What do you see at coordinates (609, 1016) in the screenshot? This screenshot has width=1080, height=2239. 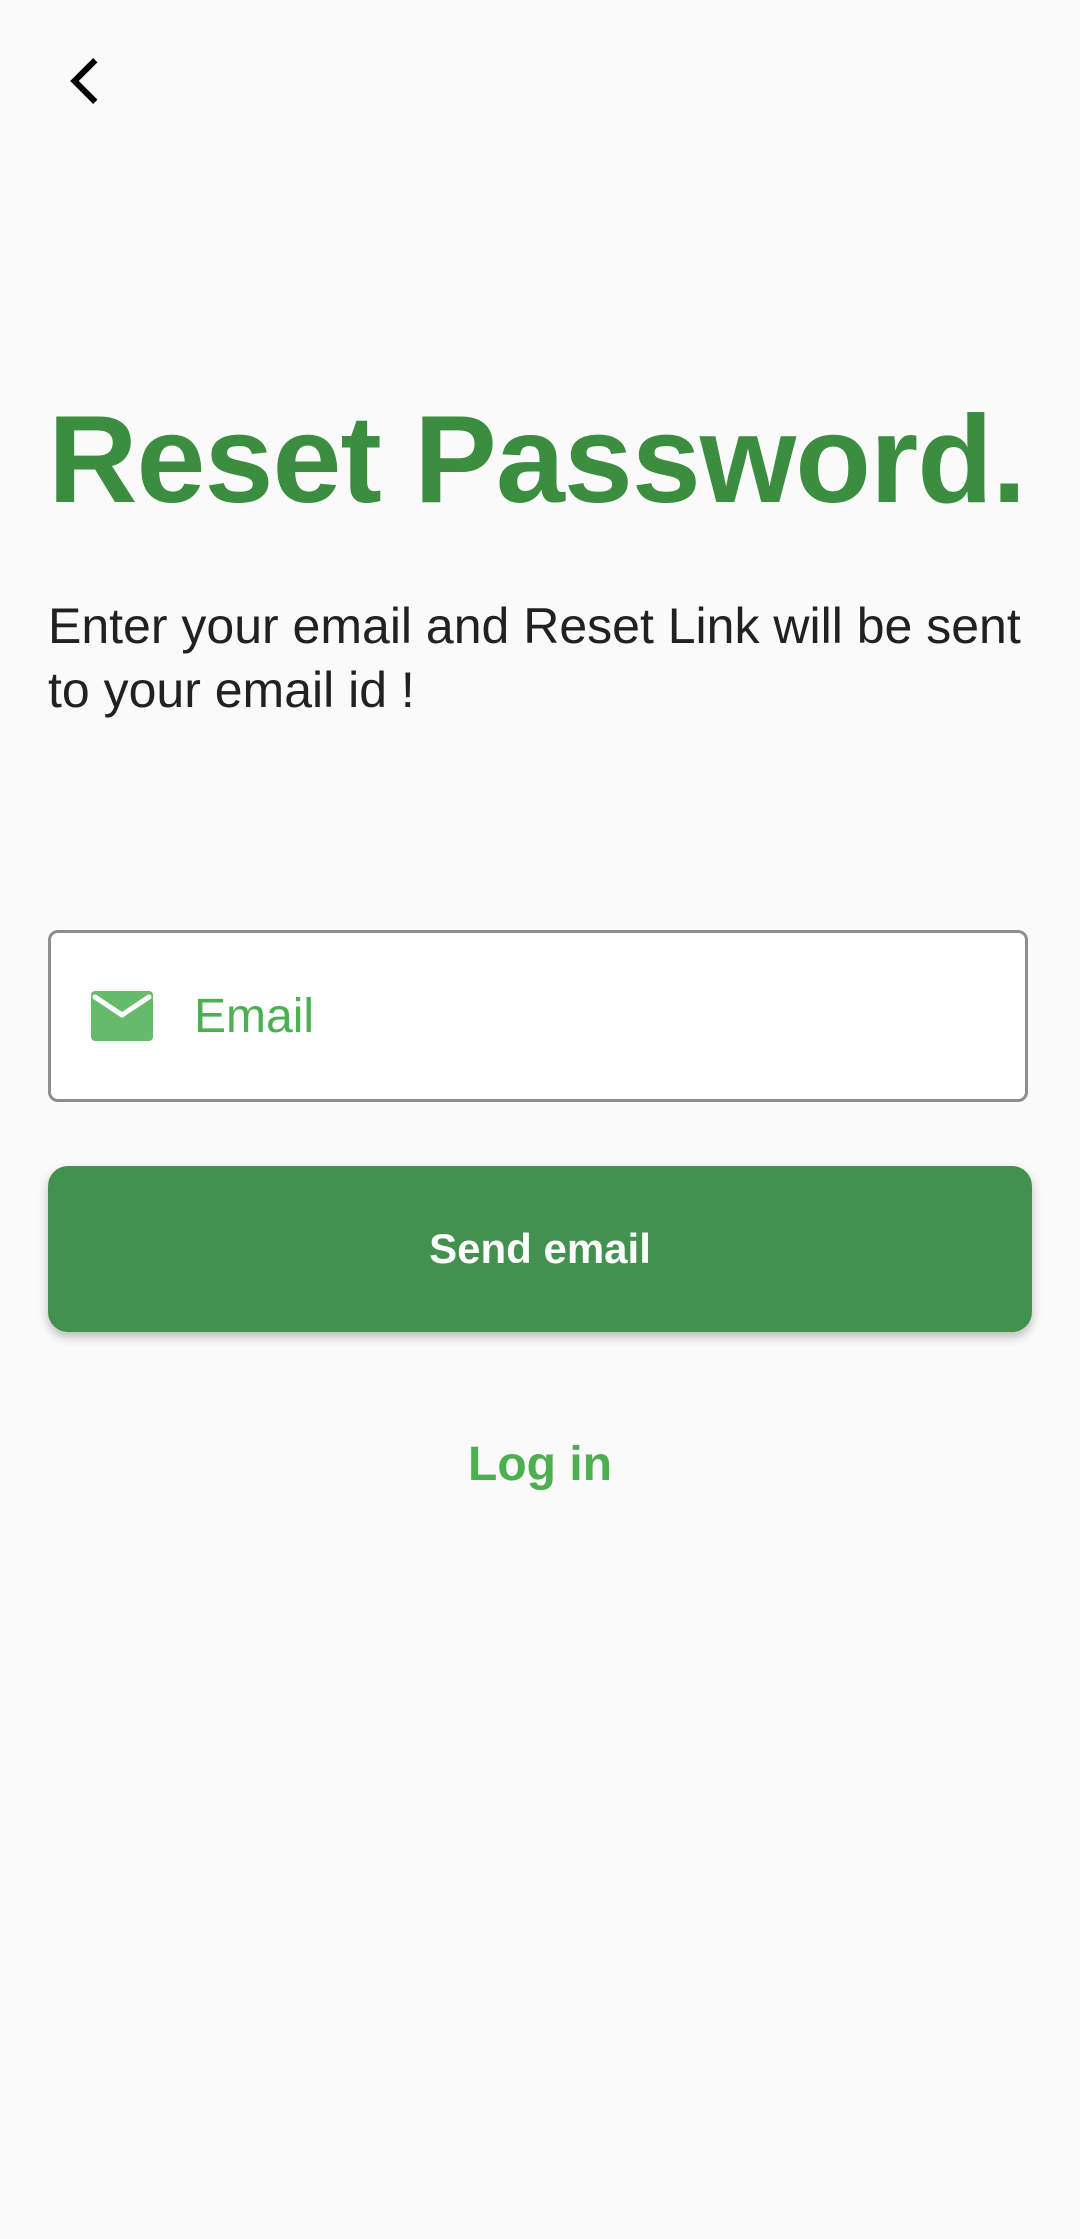 I see `email-input` at bounding box center [609, 1016].